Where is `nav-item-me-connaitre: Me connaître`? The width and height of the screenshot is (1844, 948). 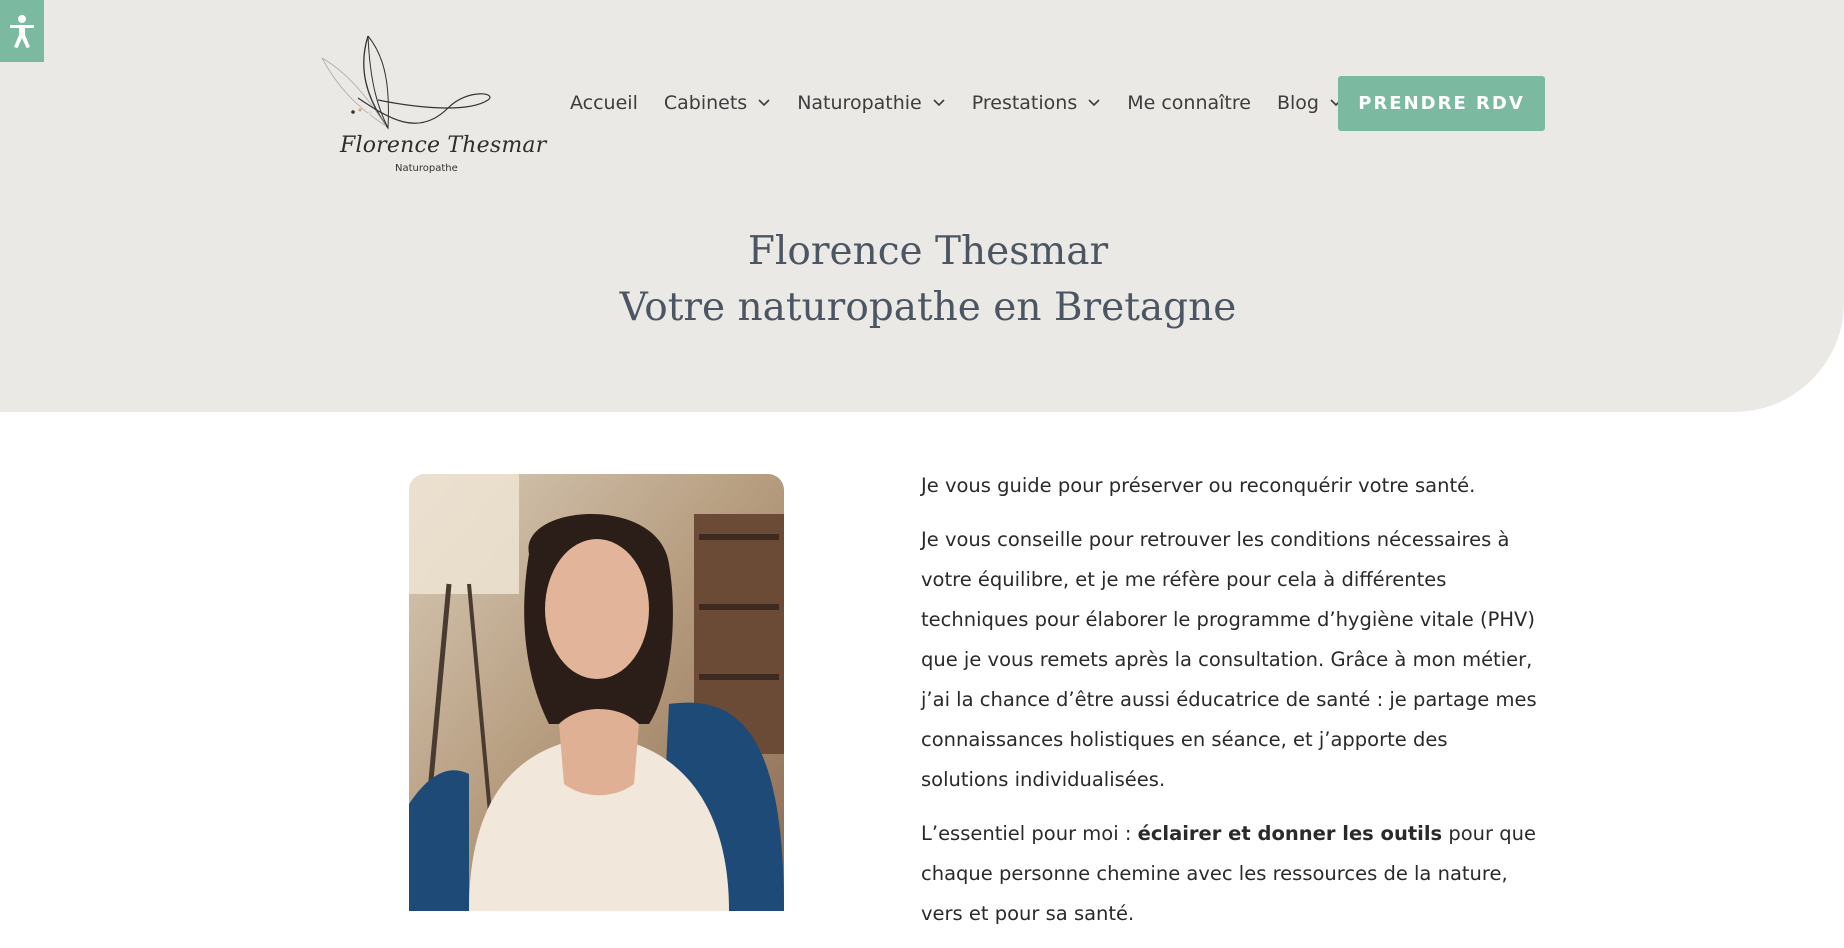
nav-item-me-connaitre: Me connaître is located at coordinates (1189, 103).